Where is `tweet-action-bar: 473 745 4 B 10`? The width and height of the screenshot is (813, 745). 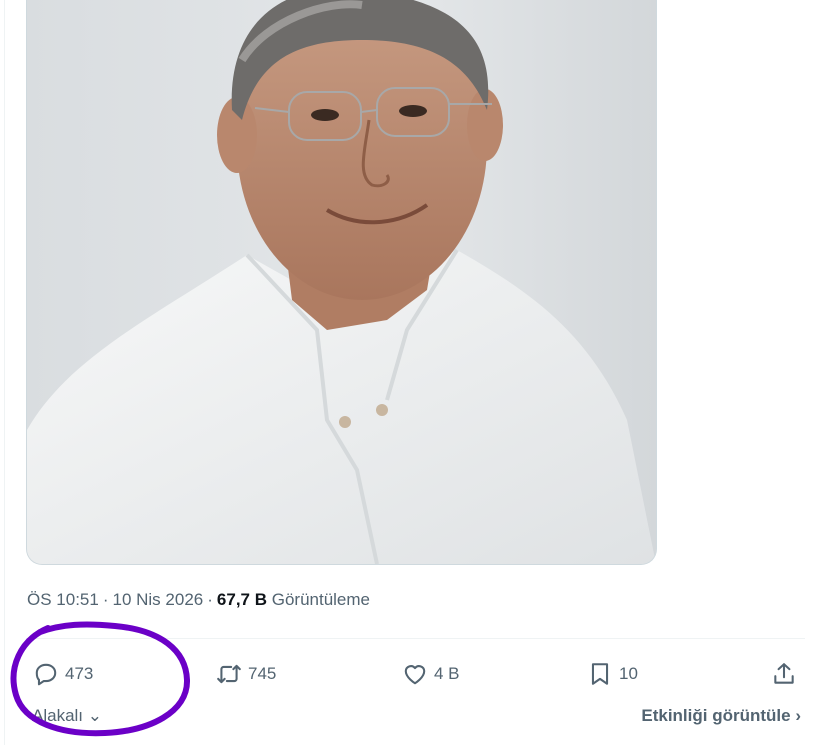
tweet-action-bar: 473 745 4 B 10 is located at coordinates (413, 674).